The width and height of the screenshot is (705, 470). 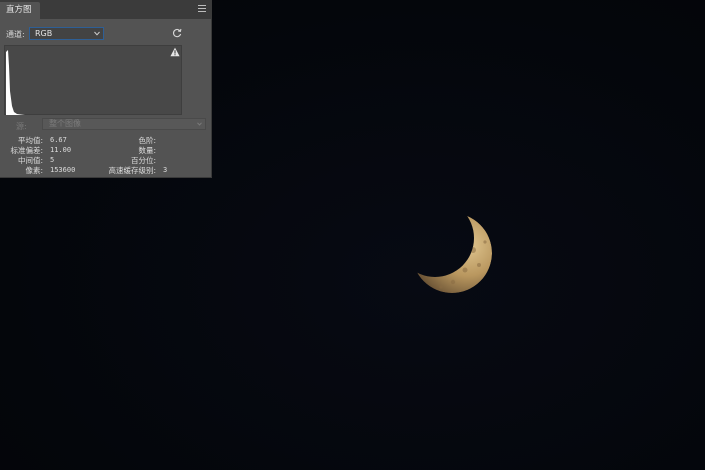 What do you see at coordinates (66, 33) in the screenshot?
I see `channel-select: RGB` at bounding box center [66, 33].